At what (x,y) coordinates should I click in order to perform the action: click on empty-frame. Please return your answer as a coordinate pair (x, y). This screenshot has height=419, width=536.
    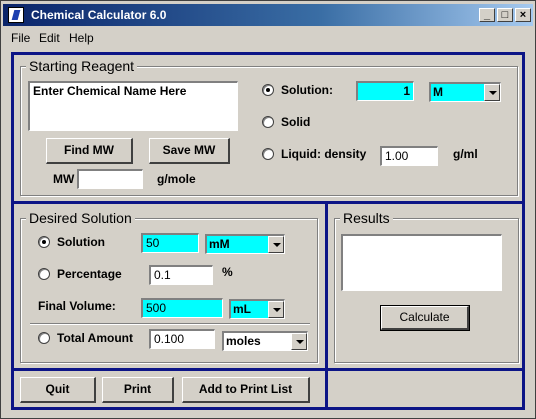
    Looking at the image, I should click on (425, 389).